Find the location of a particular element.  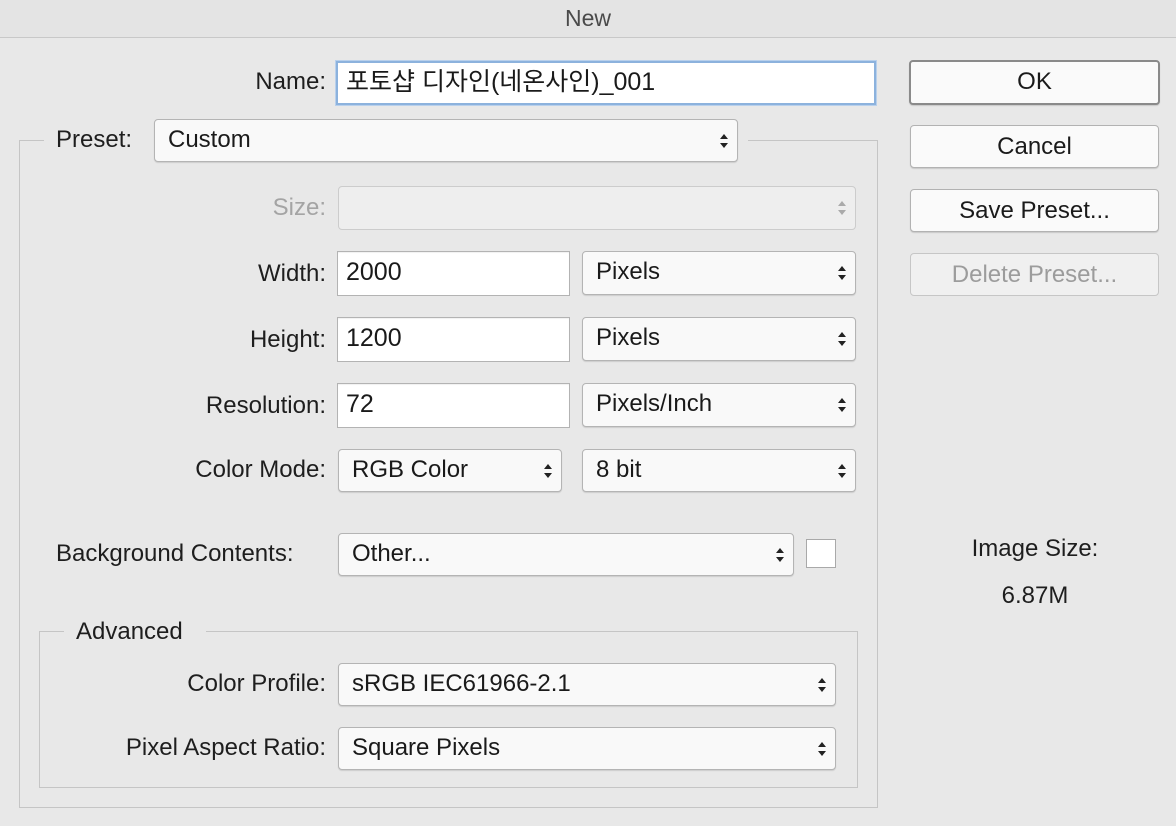

resolution-unit-select: Pixels/Inch is located at coordinates (719, 405).